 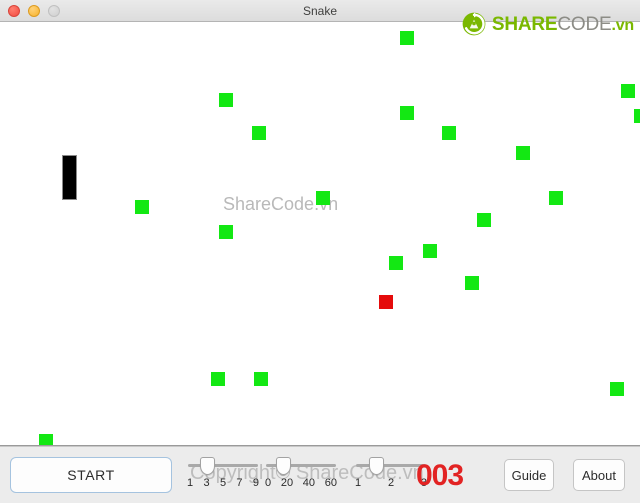 I want to click on score-display: 003, so click(x=440, y=475).